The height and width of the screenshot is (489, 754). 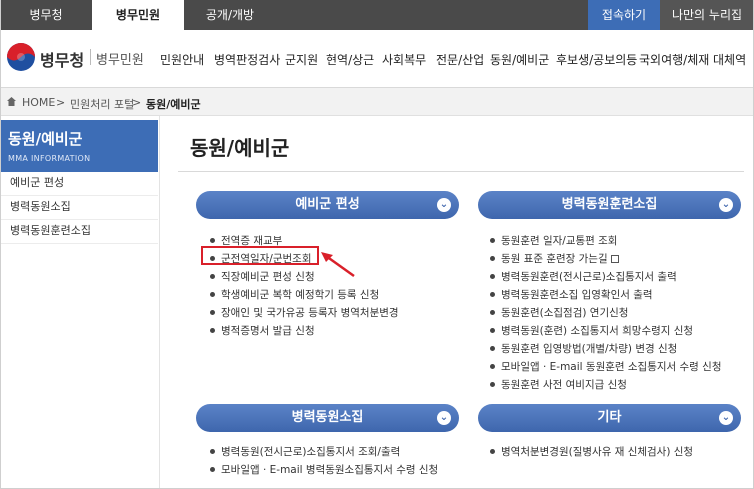 I want to click on gnb-item-exam: 병역판정검사, so click(x=247, y=59).